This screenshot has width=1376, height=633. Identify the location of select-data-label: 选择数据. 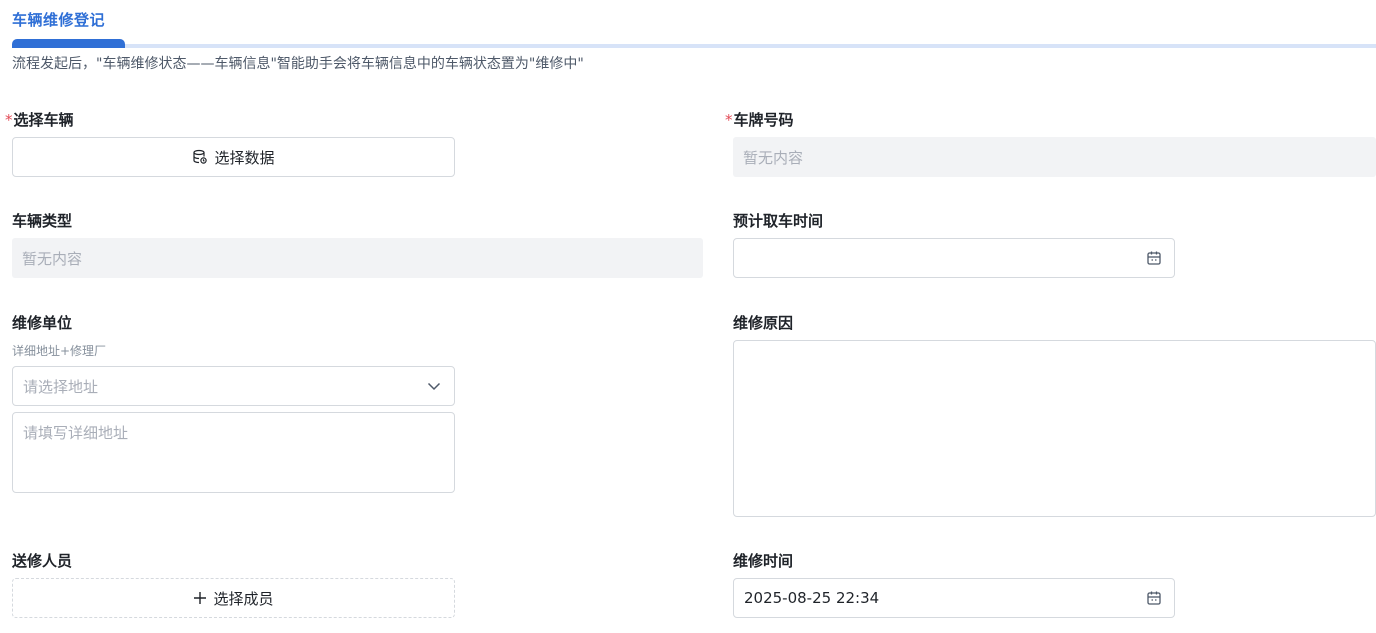
(244, 157).